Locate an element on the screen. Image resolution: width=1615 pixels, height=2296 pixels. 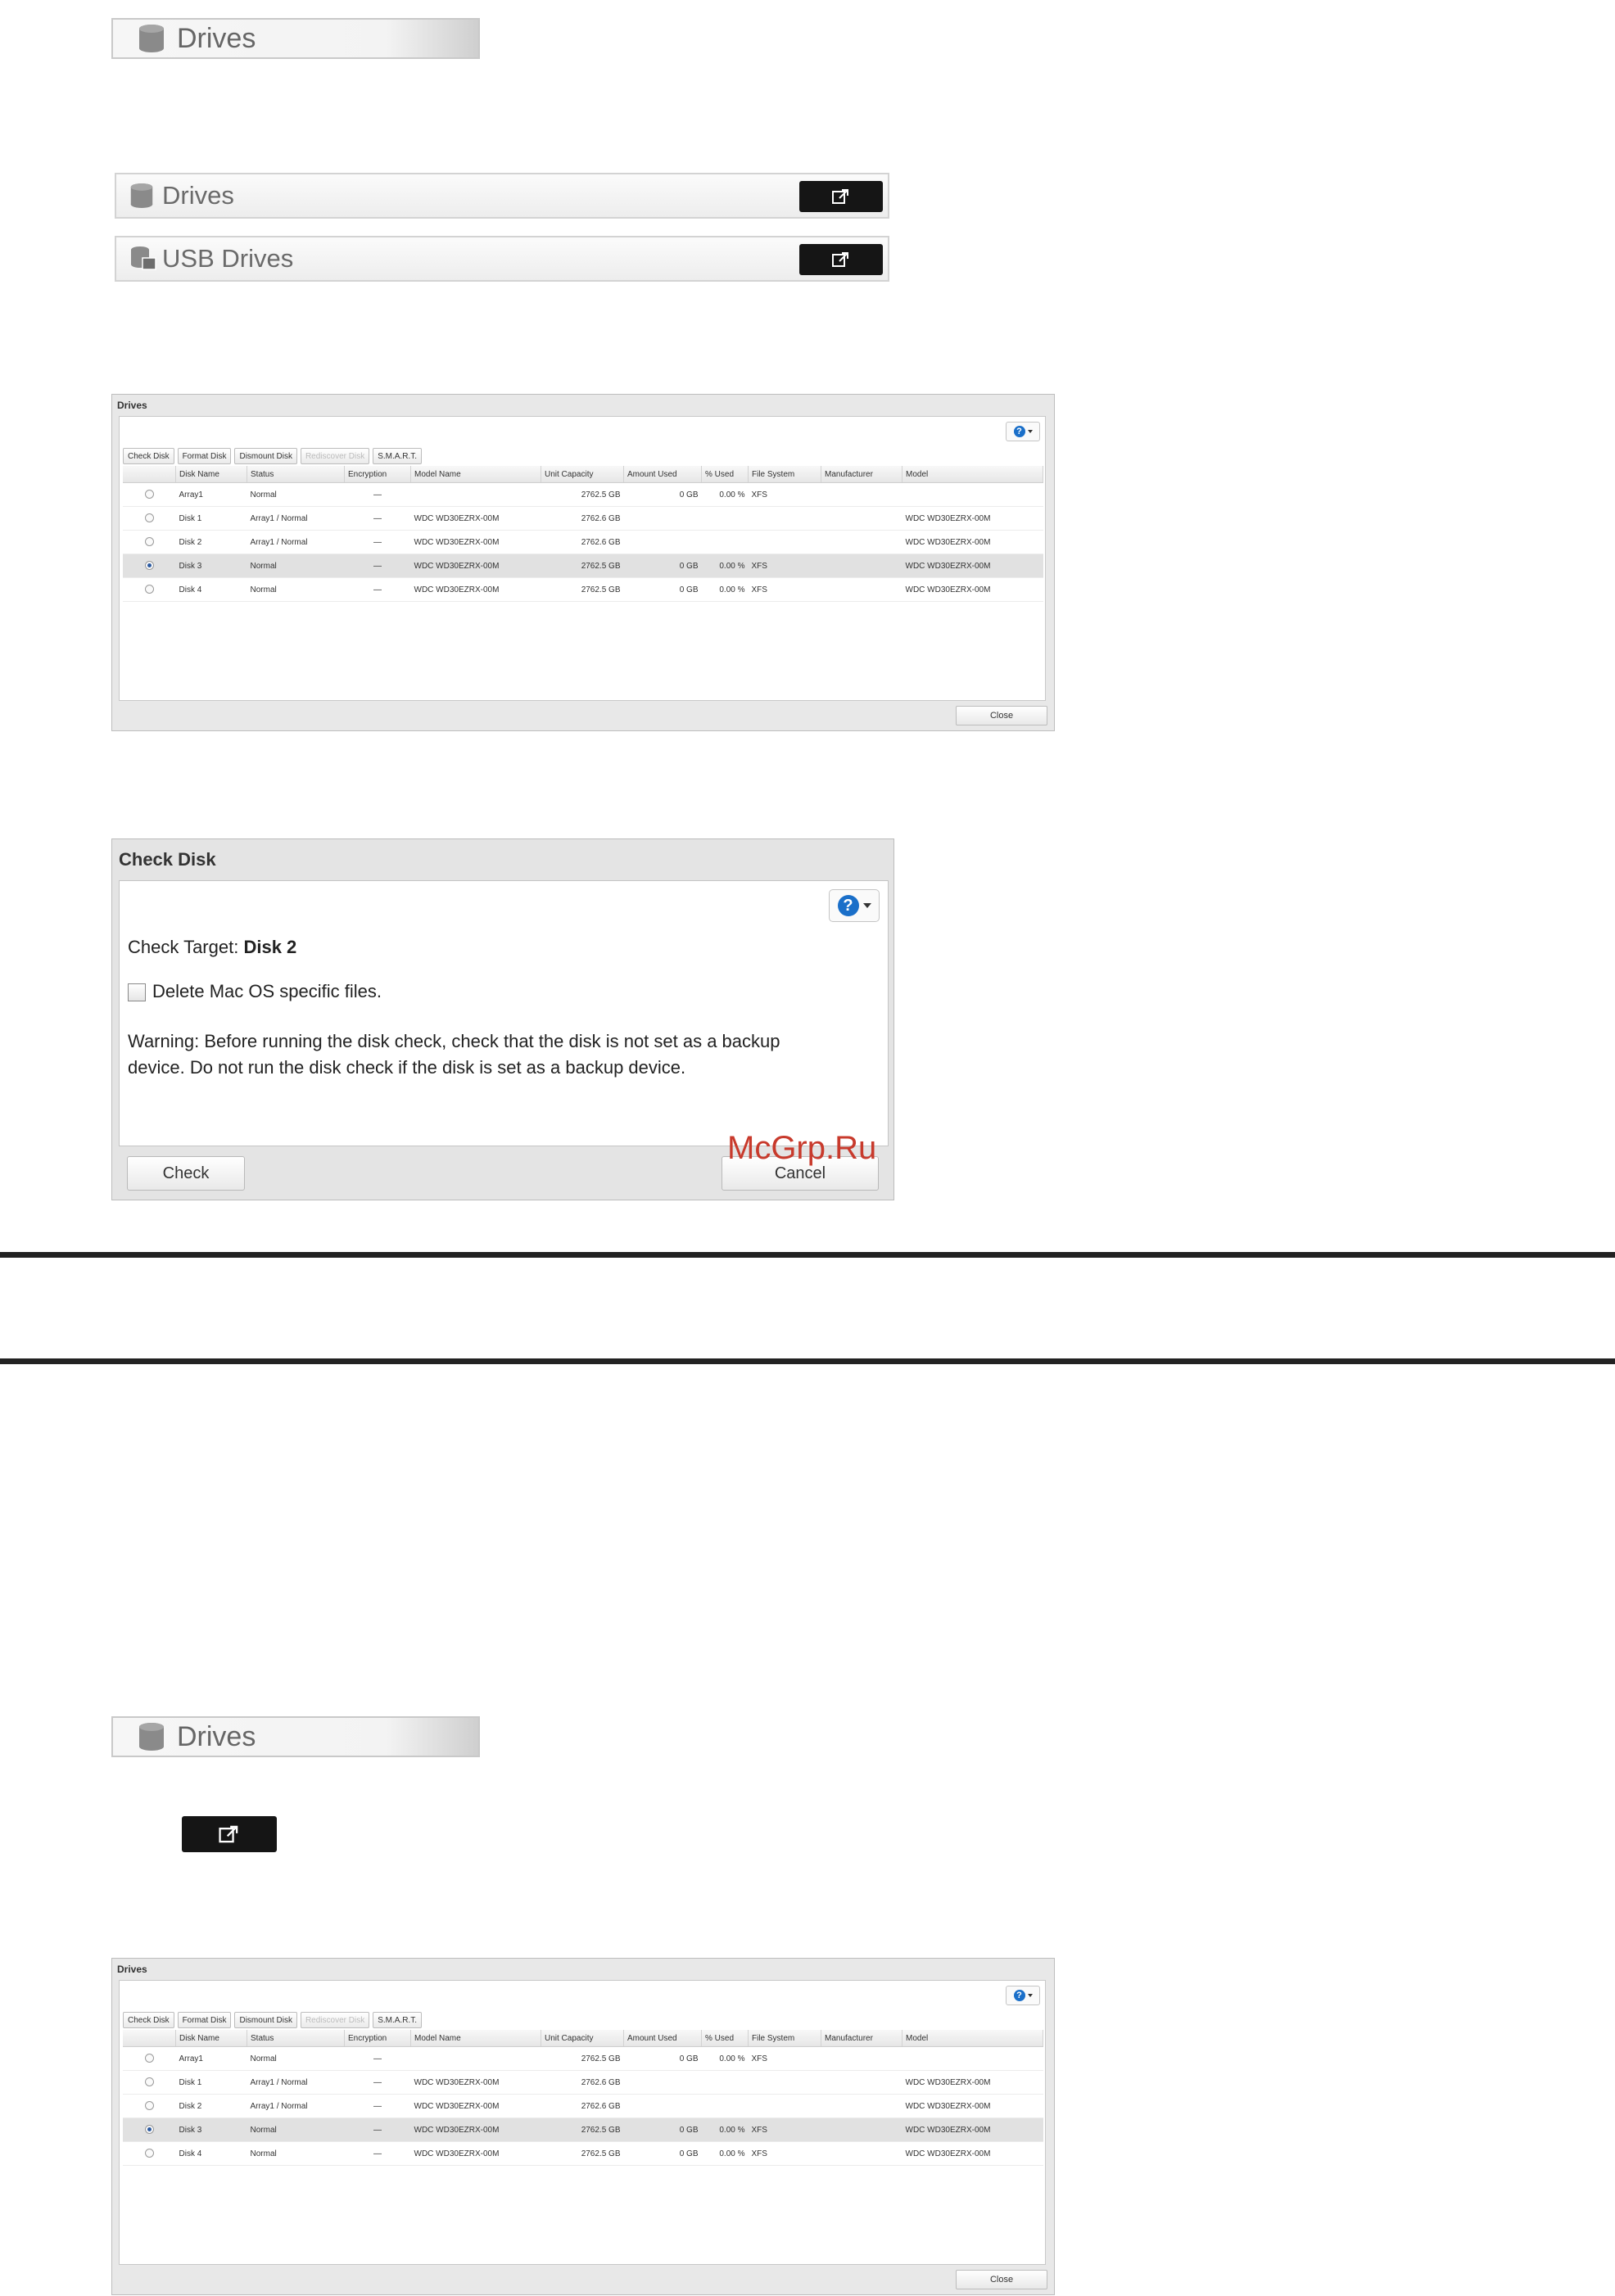
disk-name-cell: Disk 1 is located at coordinates (211, 519).